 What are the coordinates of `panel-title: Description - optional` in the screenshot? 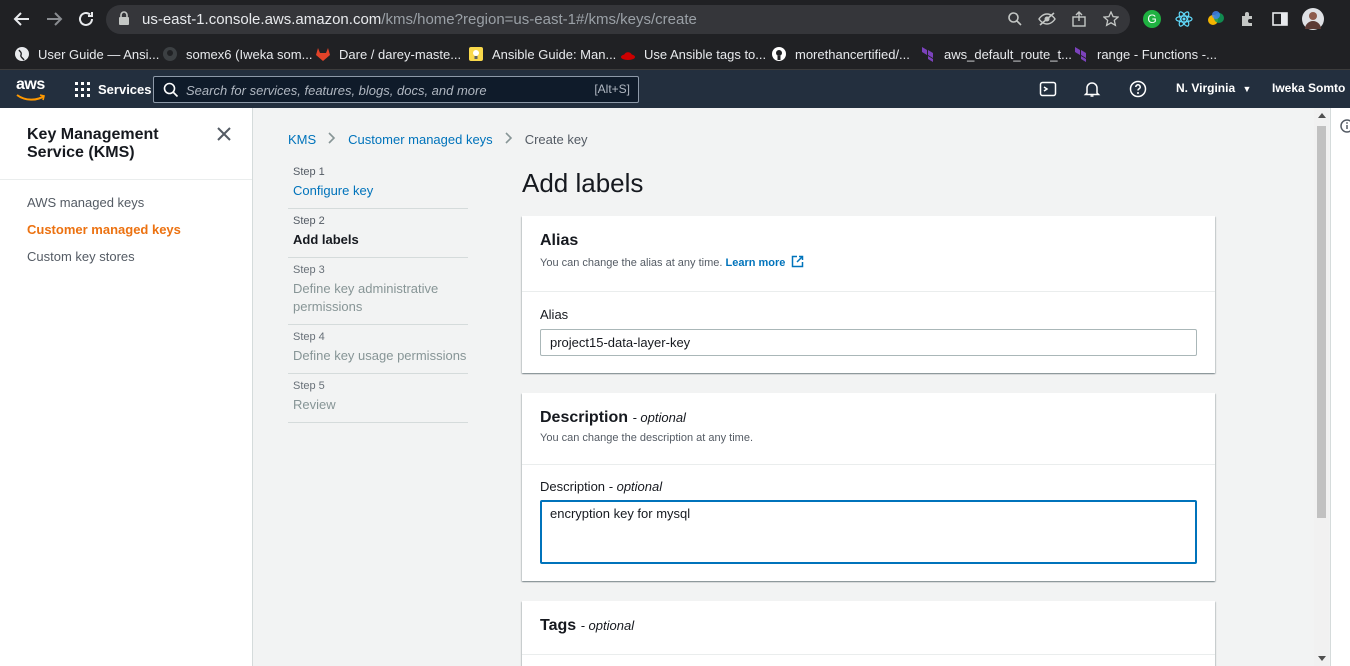 It's located at (613, 417).